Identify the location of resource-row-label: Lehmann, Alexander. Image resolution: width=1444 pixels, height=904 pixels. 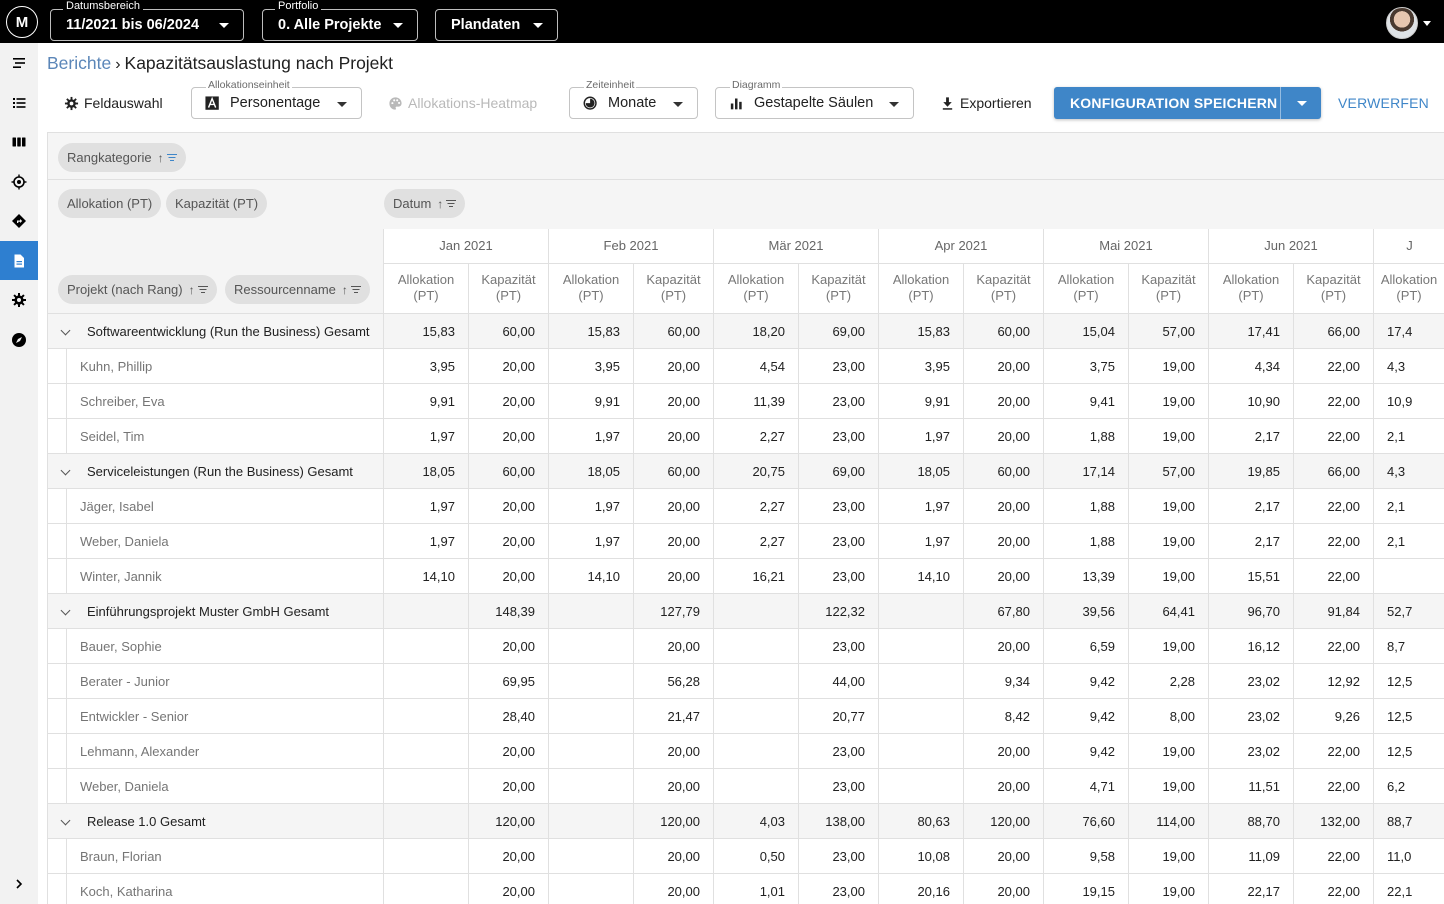
(216, 751).